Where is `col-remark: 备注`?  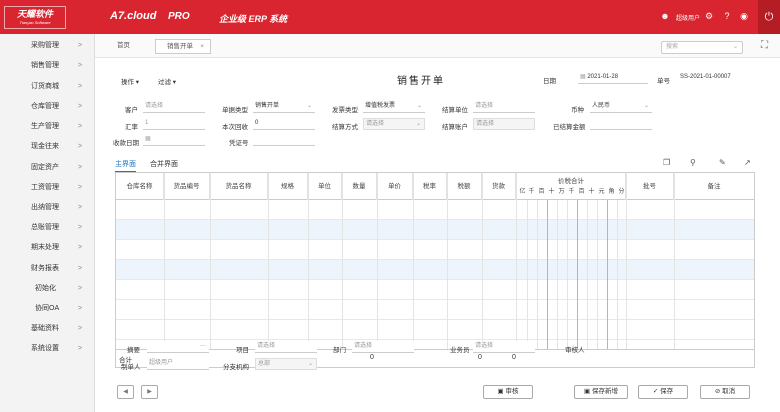
col-remark: 备注 is located at coordinates (714, 186).